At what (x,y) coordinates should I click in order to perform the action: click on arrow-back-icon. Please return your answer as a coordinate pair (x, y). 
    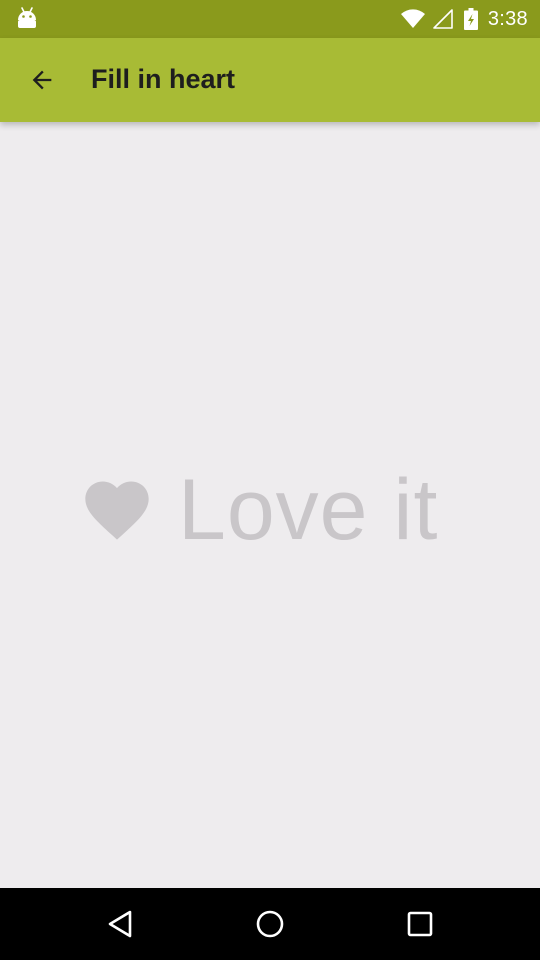
    Looking at the image, I should click on (42, 80).